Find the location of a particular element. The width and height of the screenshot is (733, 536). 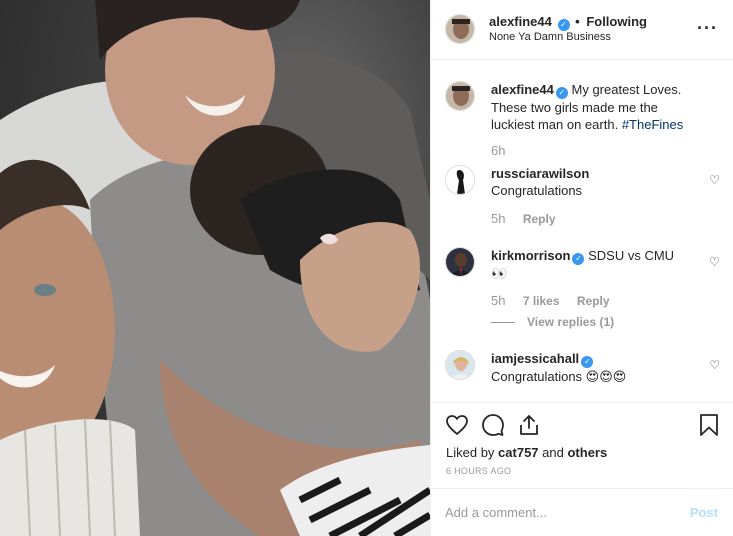

liked-by-others: others is located at coordinates (587, 452).